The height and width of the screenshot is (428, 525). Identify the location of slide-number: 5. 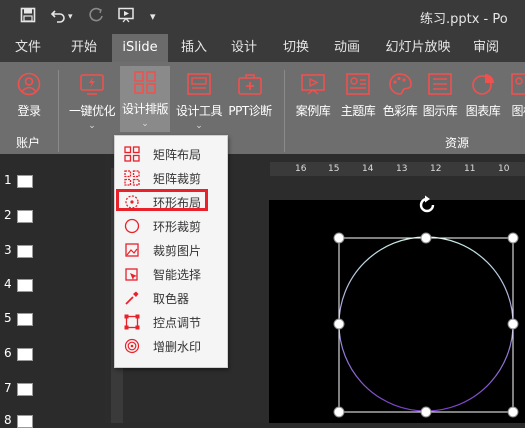
(8, 318).